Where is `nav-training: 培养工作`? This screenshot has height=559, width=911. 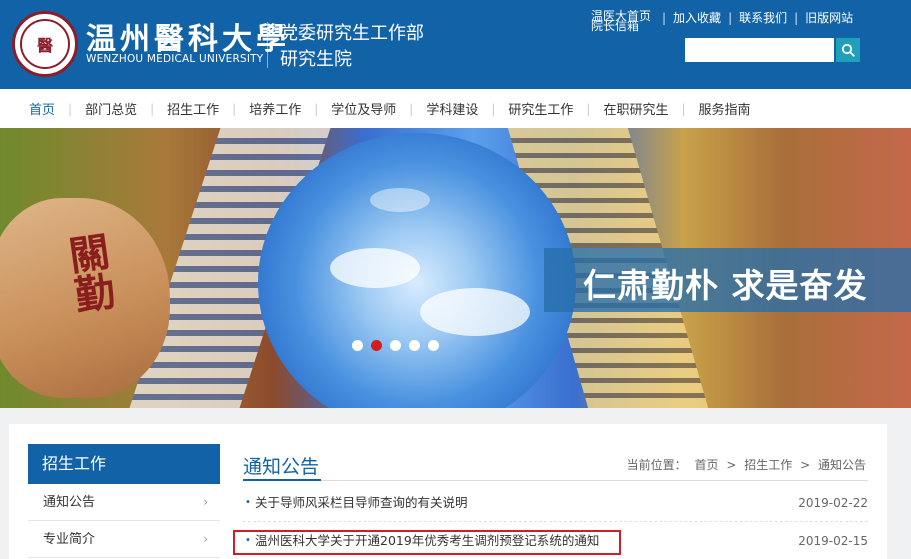
nav-training: 培养工作 is located at coordinates (275, 108).